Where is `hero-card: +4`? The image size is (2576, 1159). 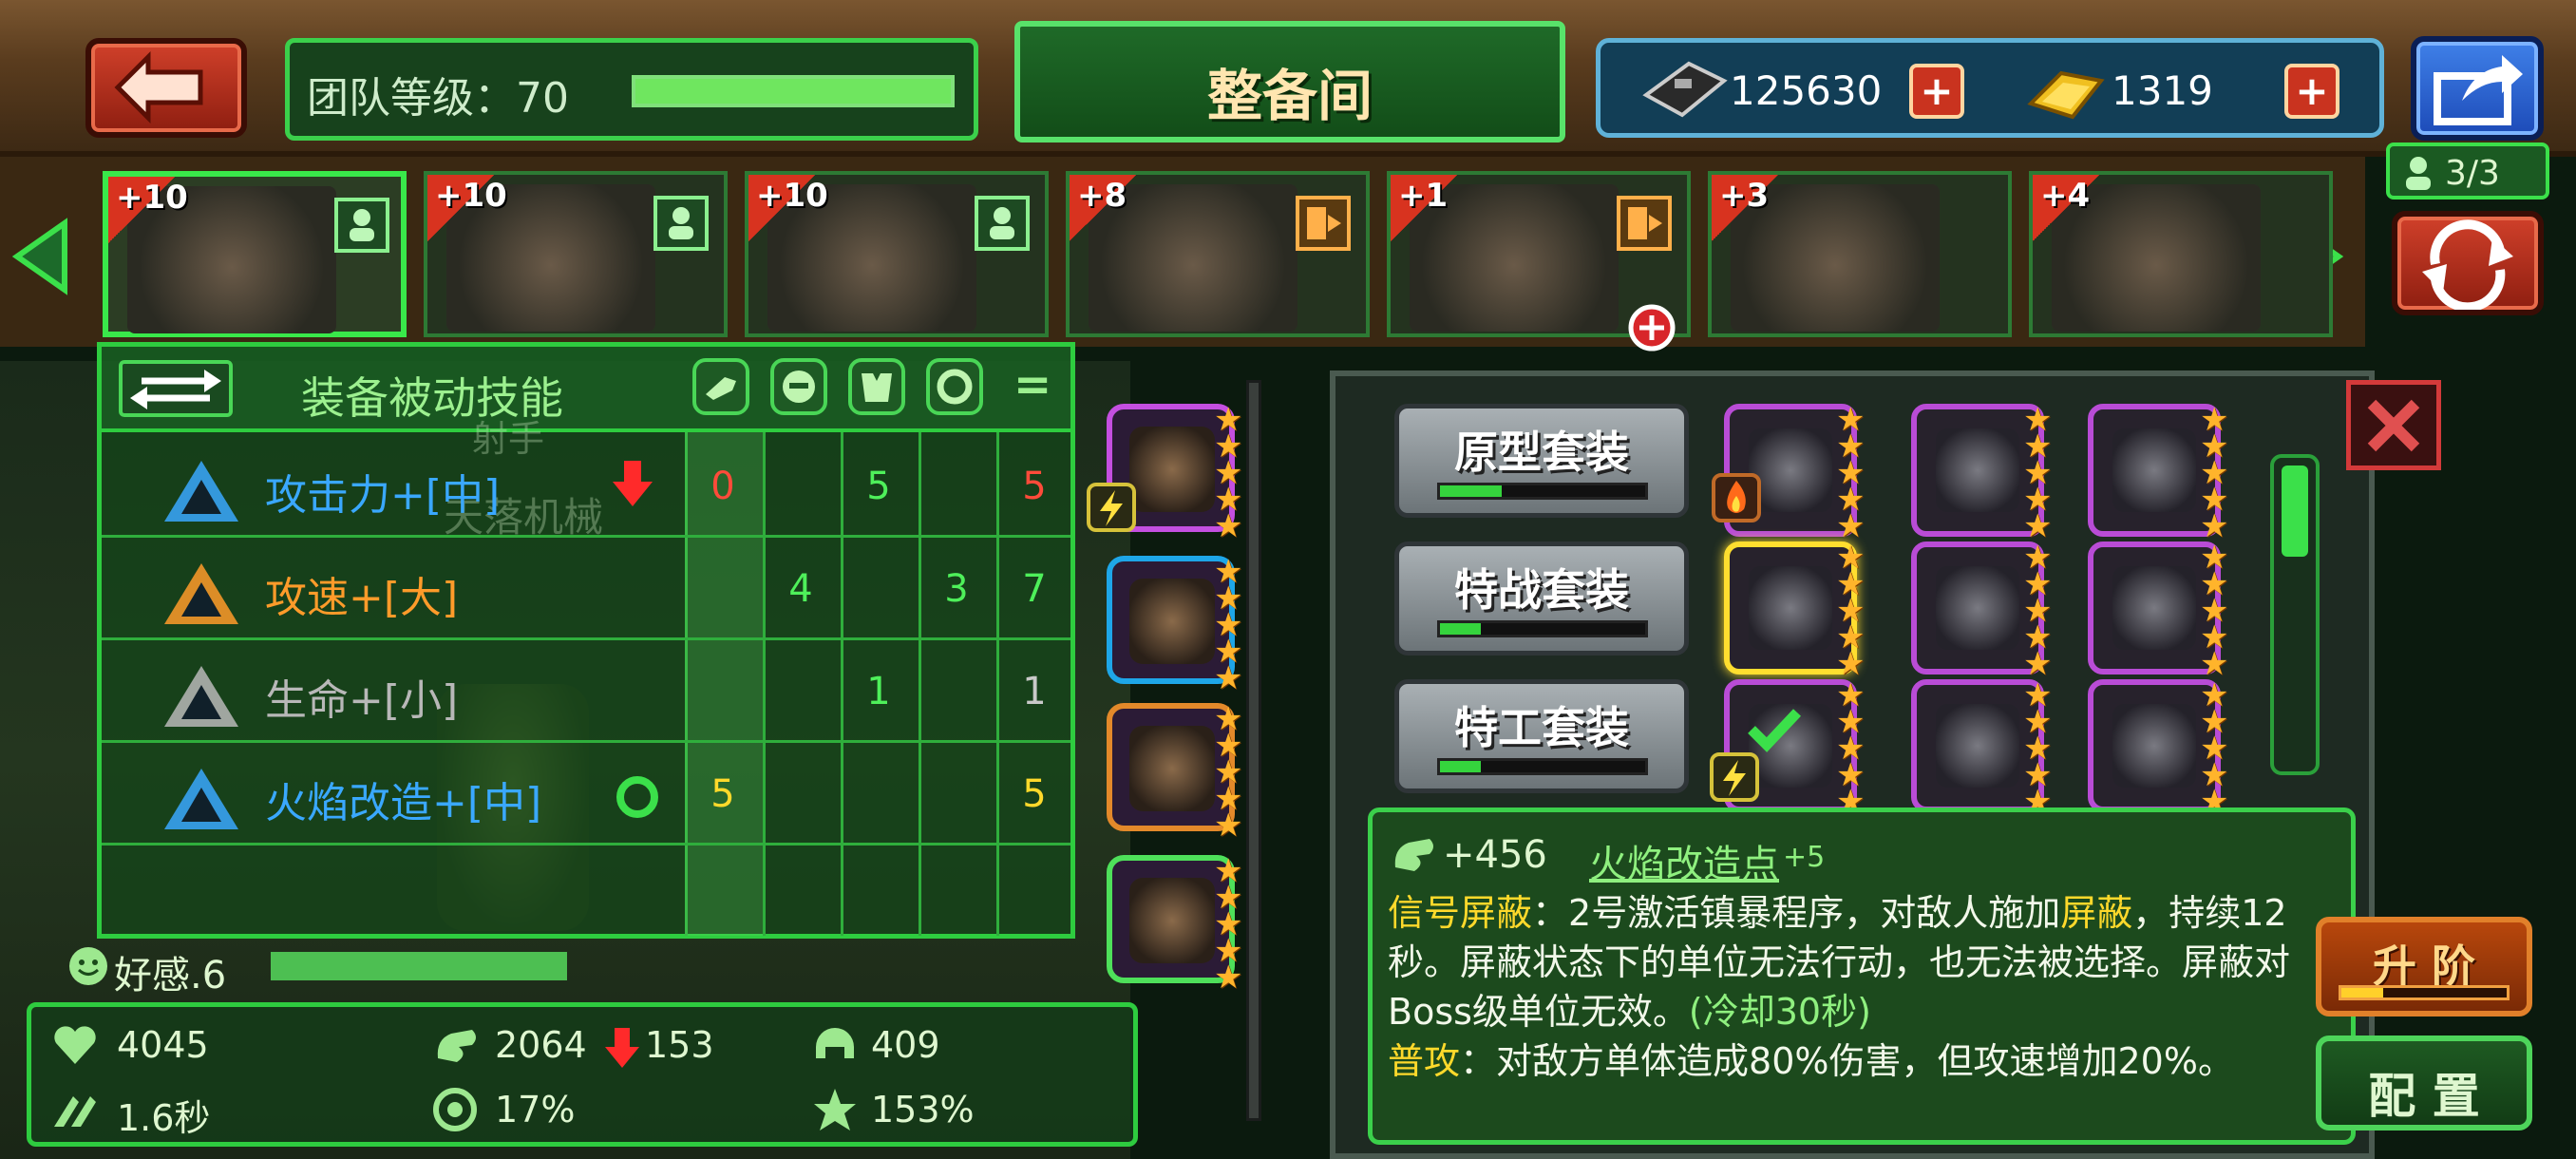
hero-card: +4 is located at coordinates (2181, 254).